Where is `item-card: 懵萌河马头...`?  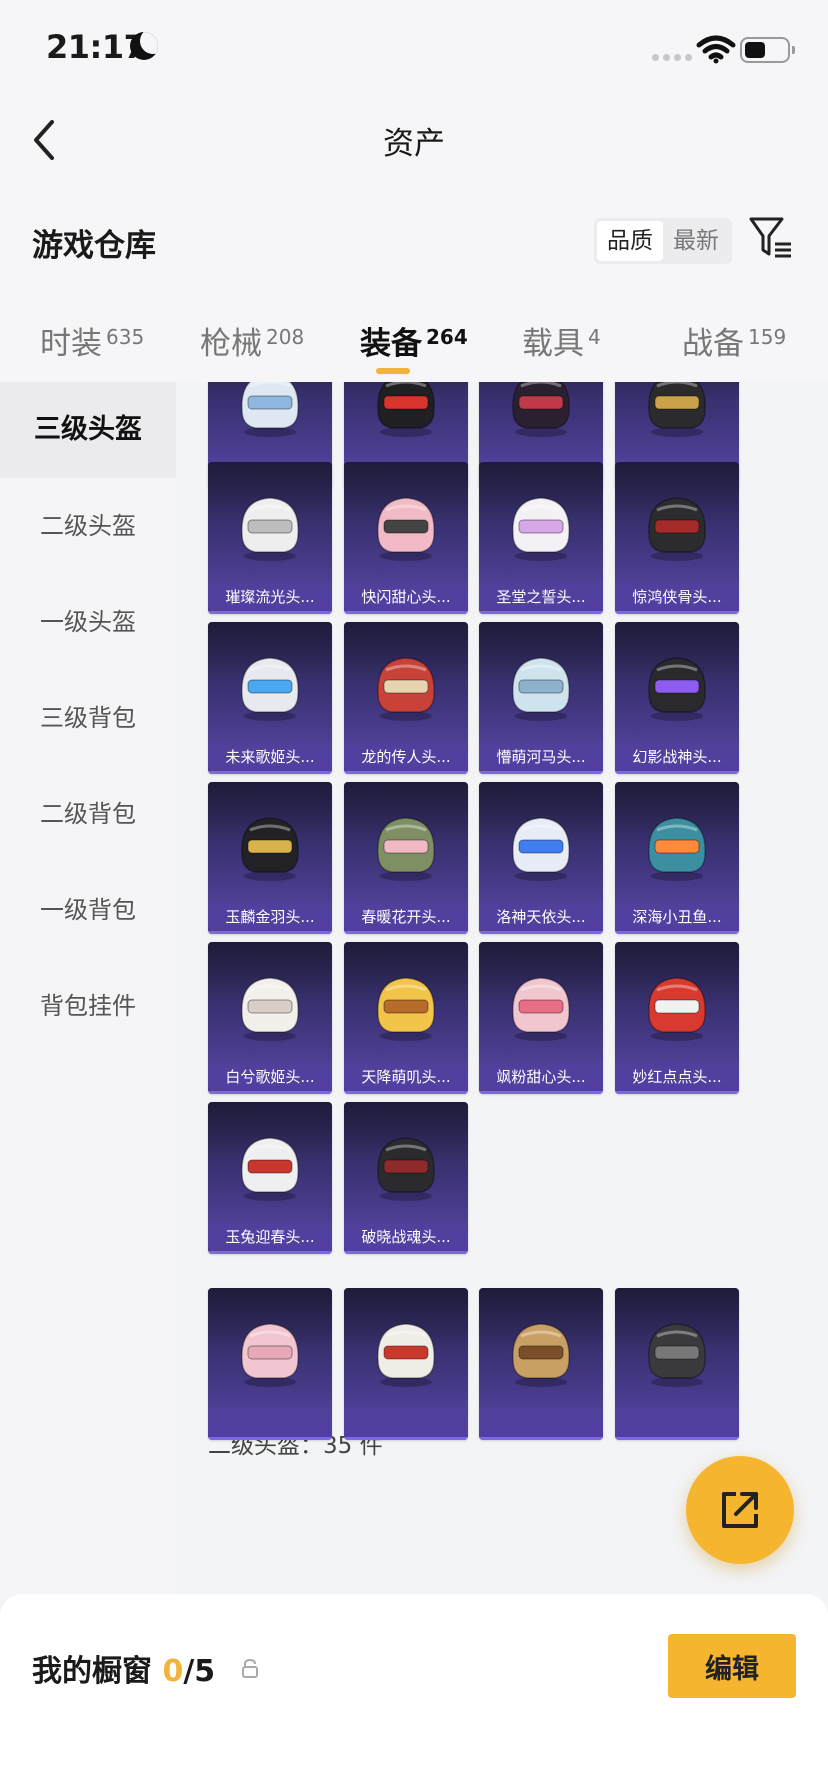
item-card: 懵萌河马头... is located at coordinates (541, 698).